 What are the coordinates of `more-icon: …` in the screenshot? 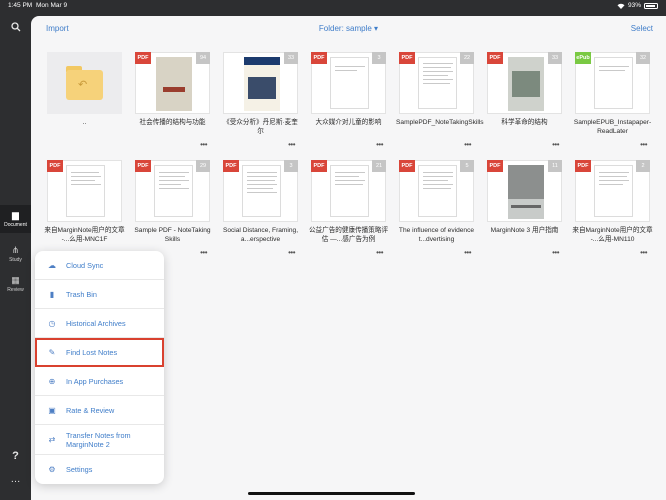 It's located at (15, 479).